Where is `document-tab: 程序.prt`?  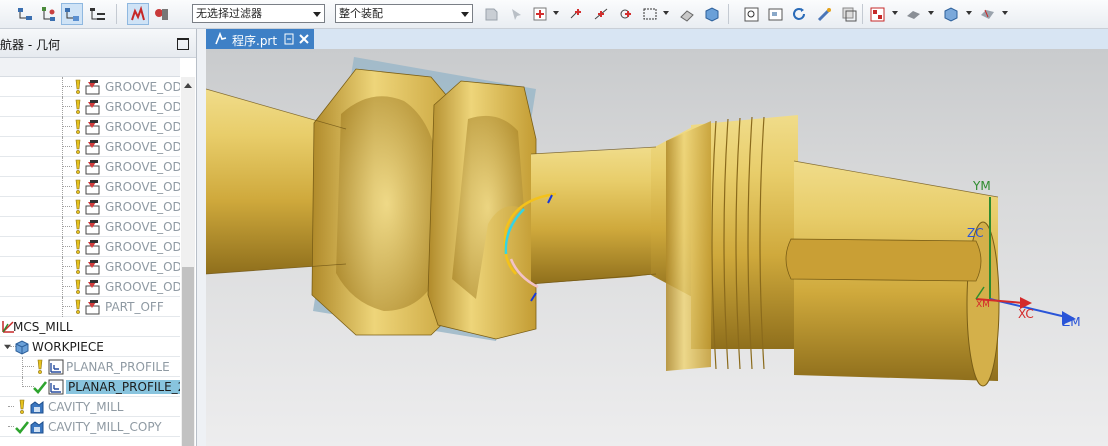 document-tab: 程序.prt is located at coordinates (260, 39).